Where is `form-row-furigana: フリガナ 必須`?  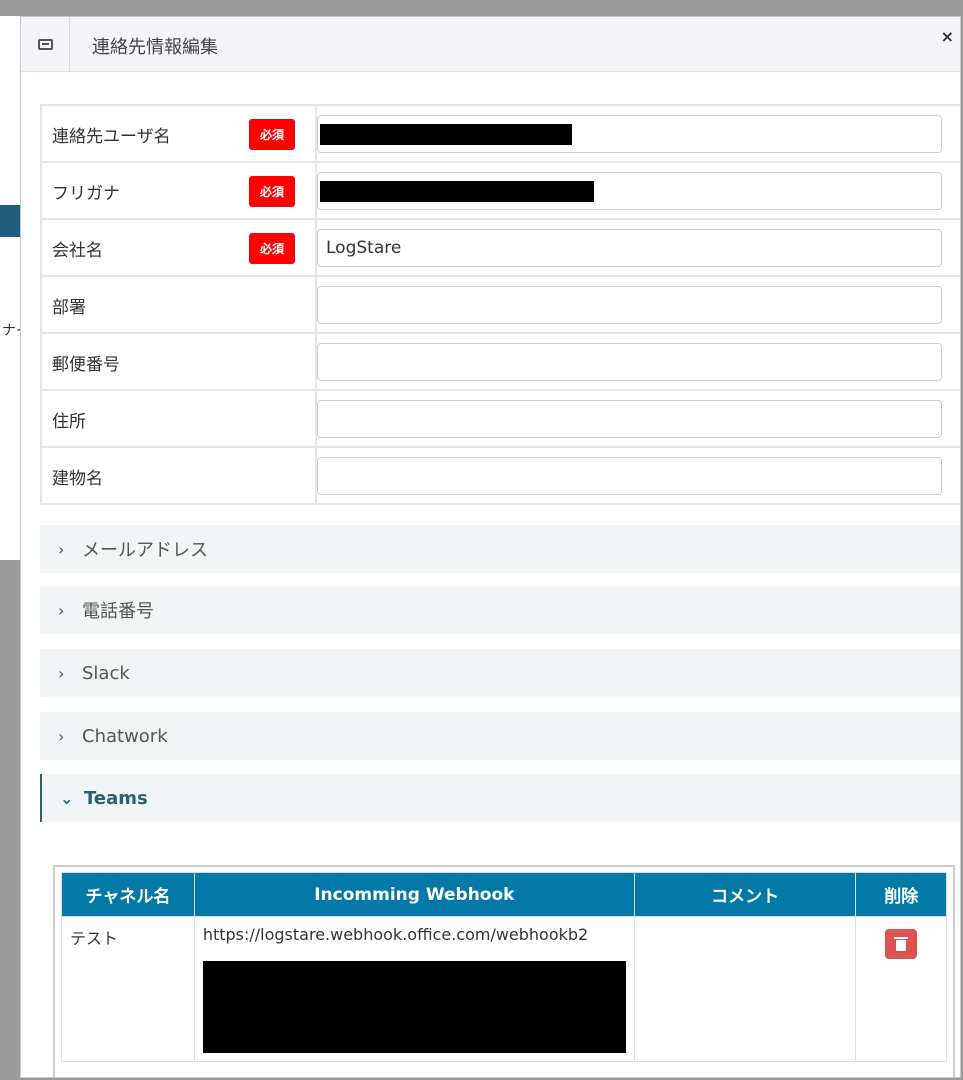 form-row-furigana: フリガナ 必須 is located at coordinates (500, 190).